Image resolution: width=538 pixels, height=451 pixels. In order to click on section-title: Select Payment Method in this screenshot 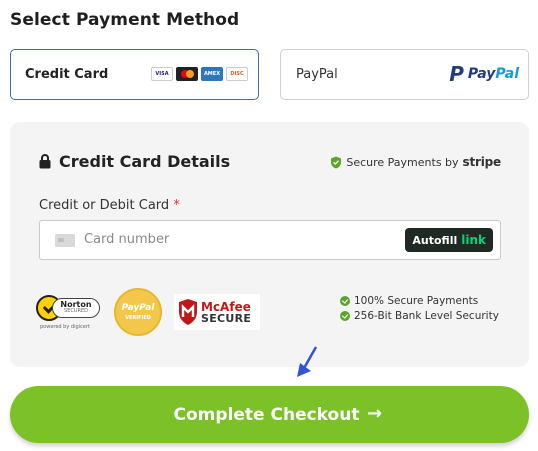, I will do `click(125, 20)`.